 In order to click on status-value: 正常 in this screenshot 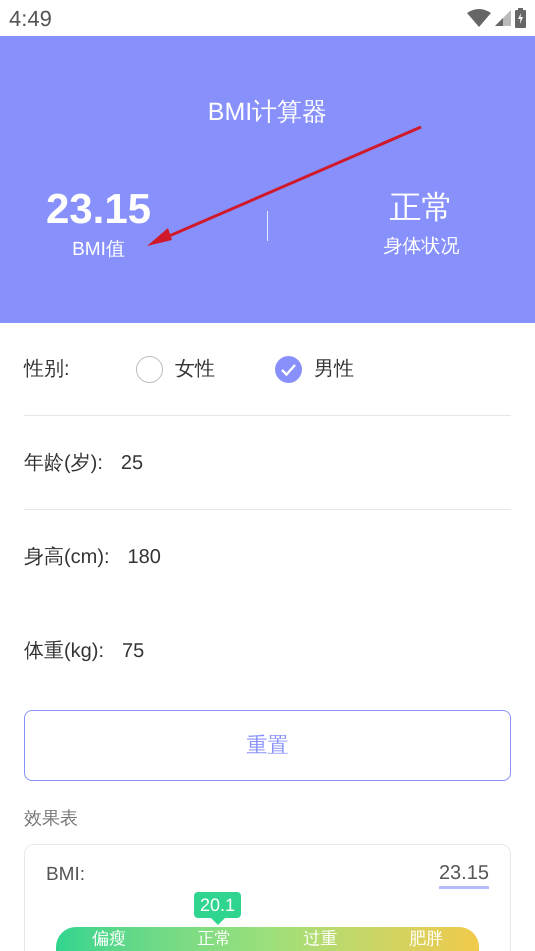, I will do `click(422, 206)`.